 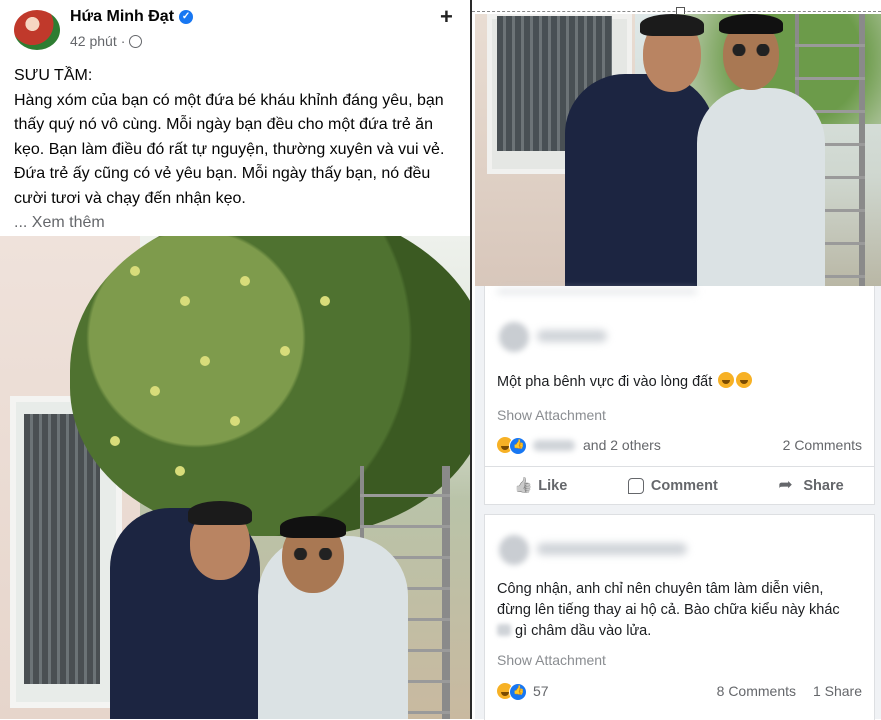 I want to click on share-count: 1 Share, so click(x=837, y=691).